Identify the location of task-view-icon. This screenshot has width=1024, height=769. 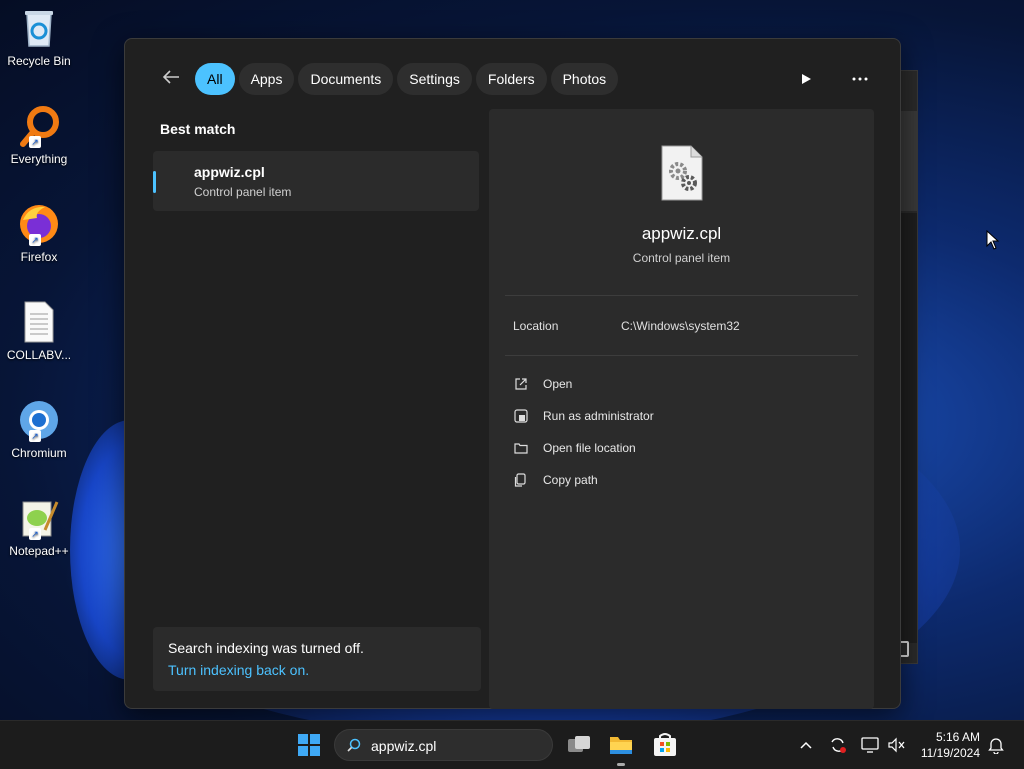
(579, 745).